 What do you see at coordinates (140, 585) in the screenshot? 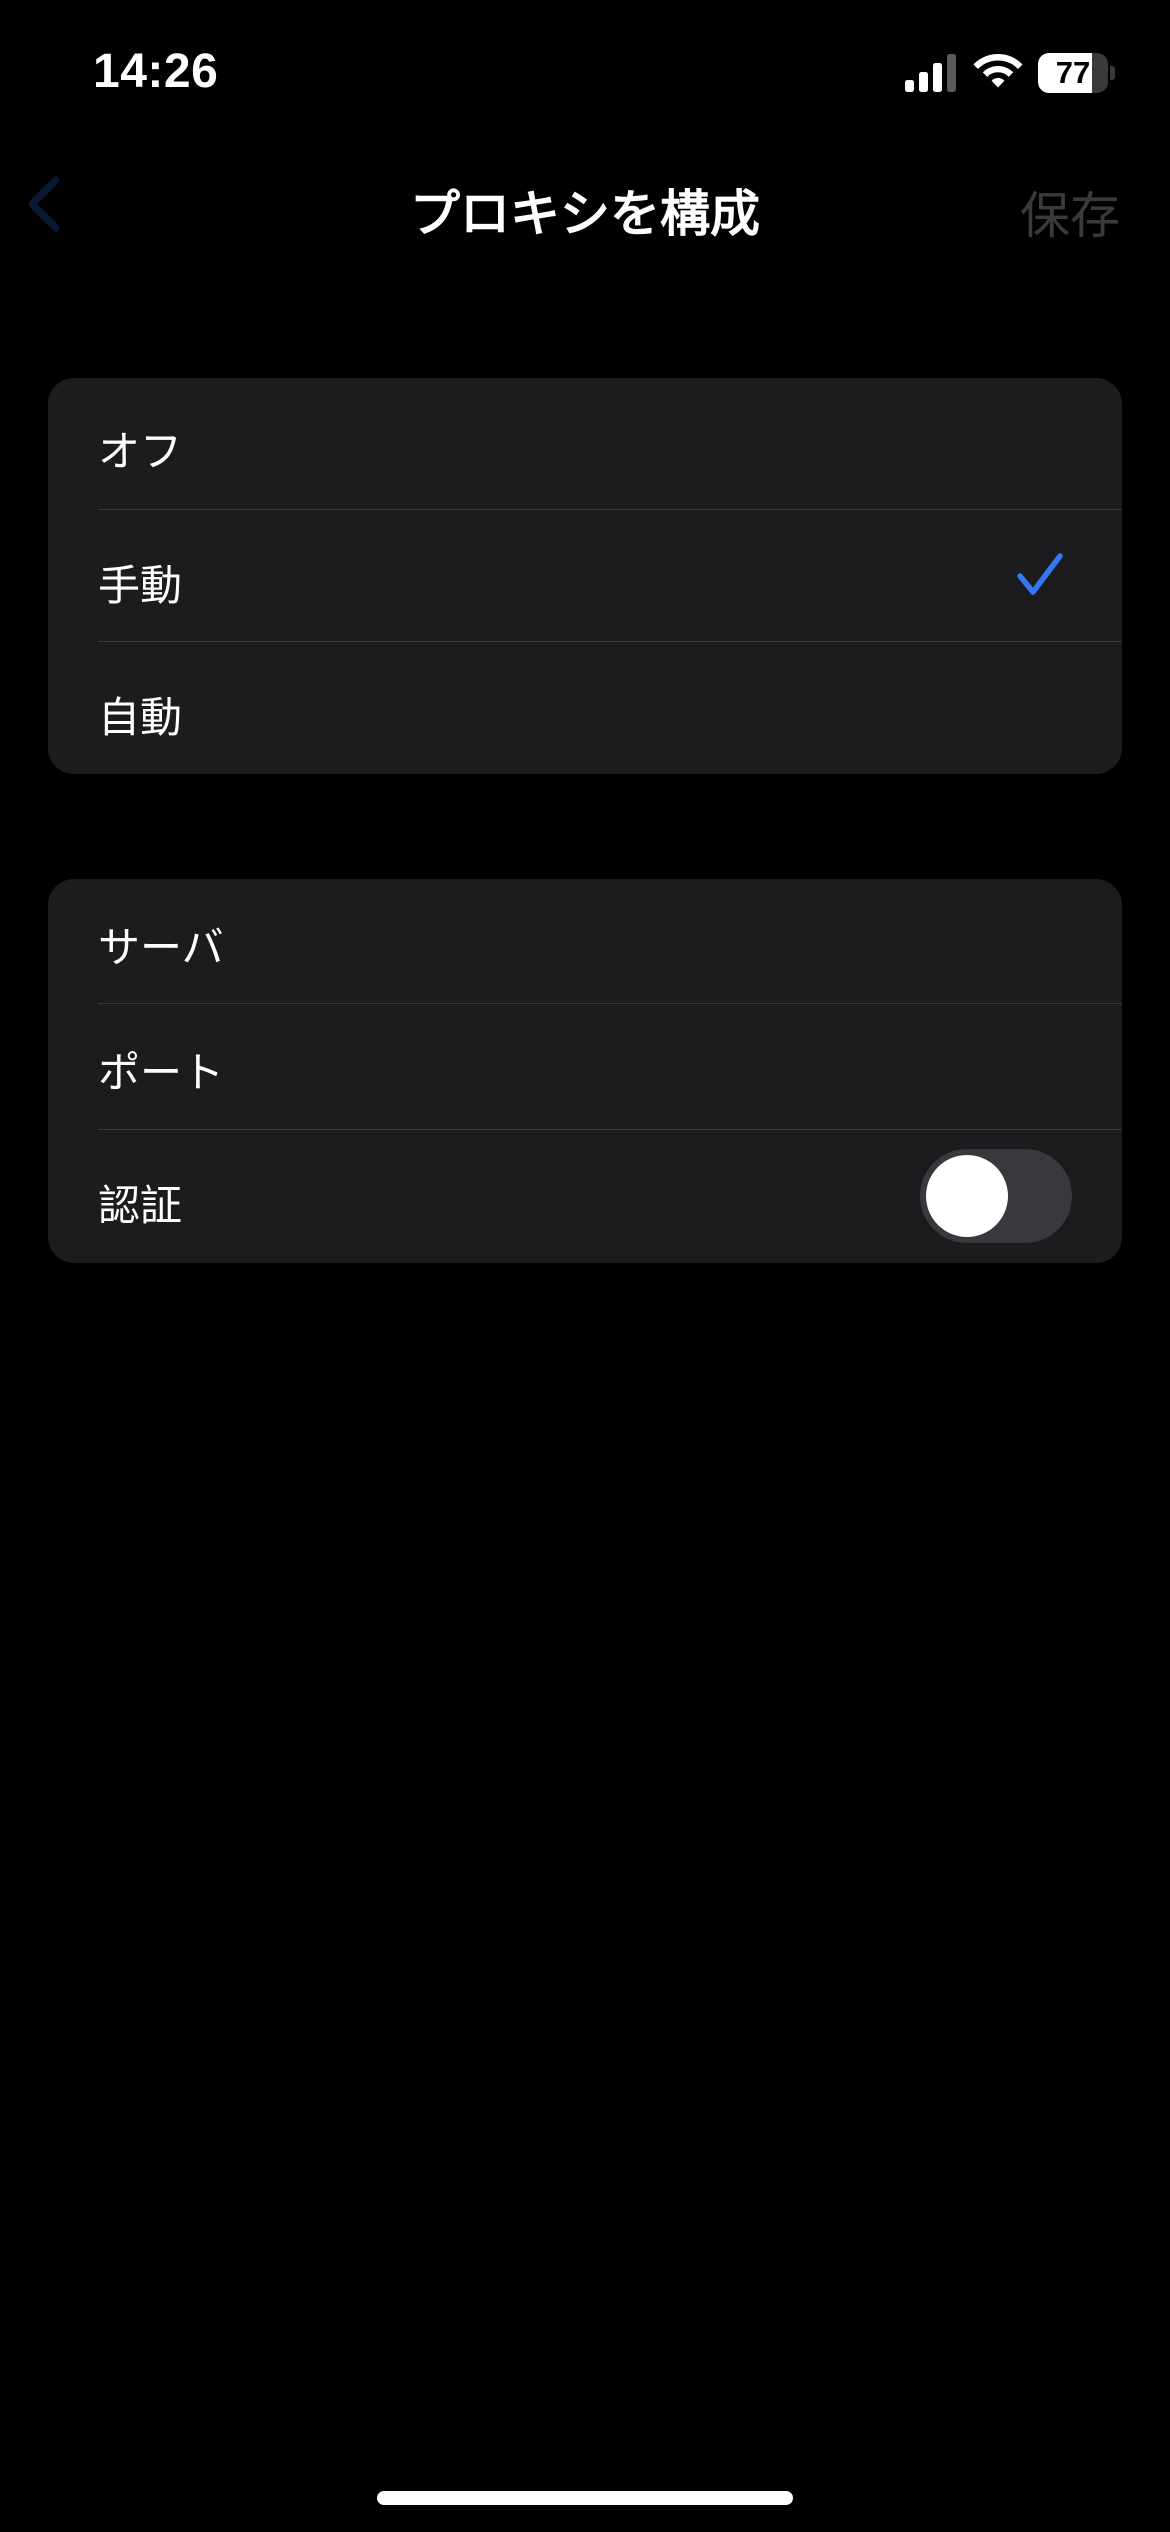
I see `proxy-mode-manual-label: 手動` at bounding box center [140, 585].